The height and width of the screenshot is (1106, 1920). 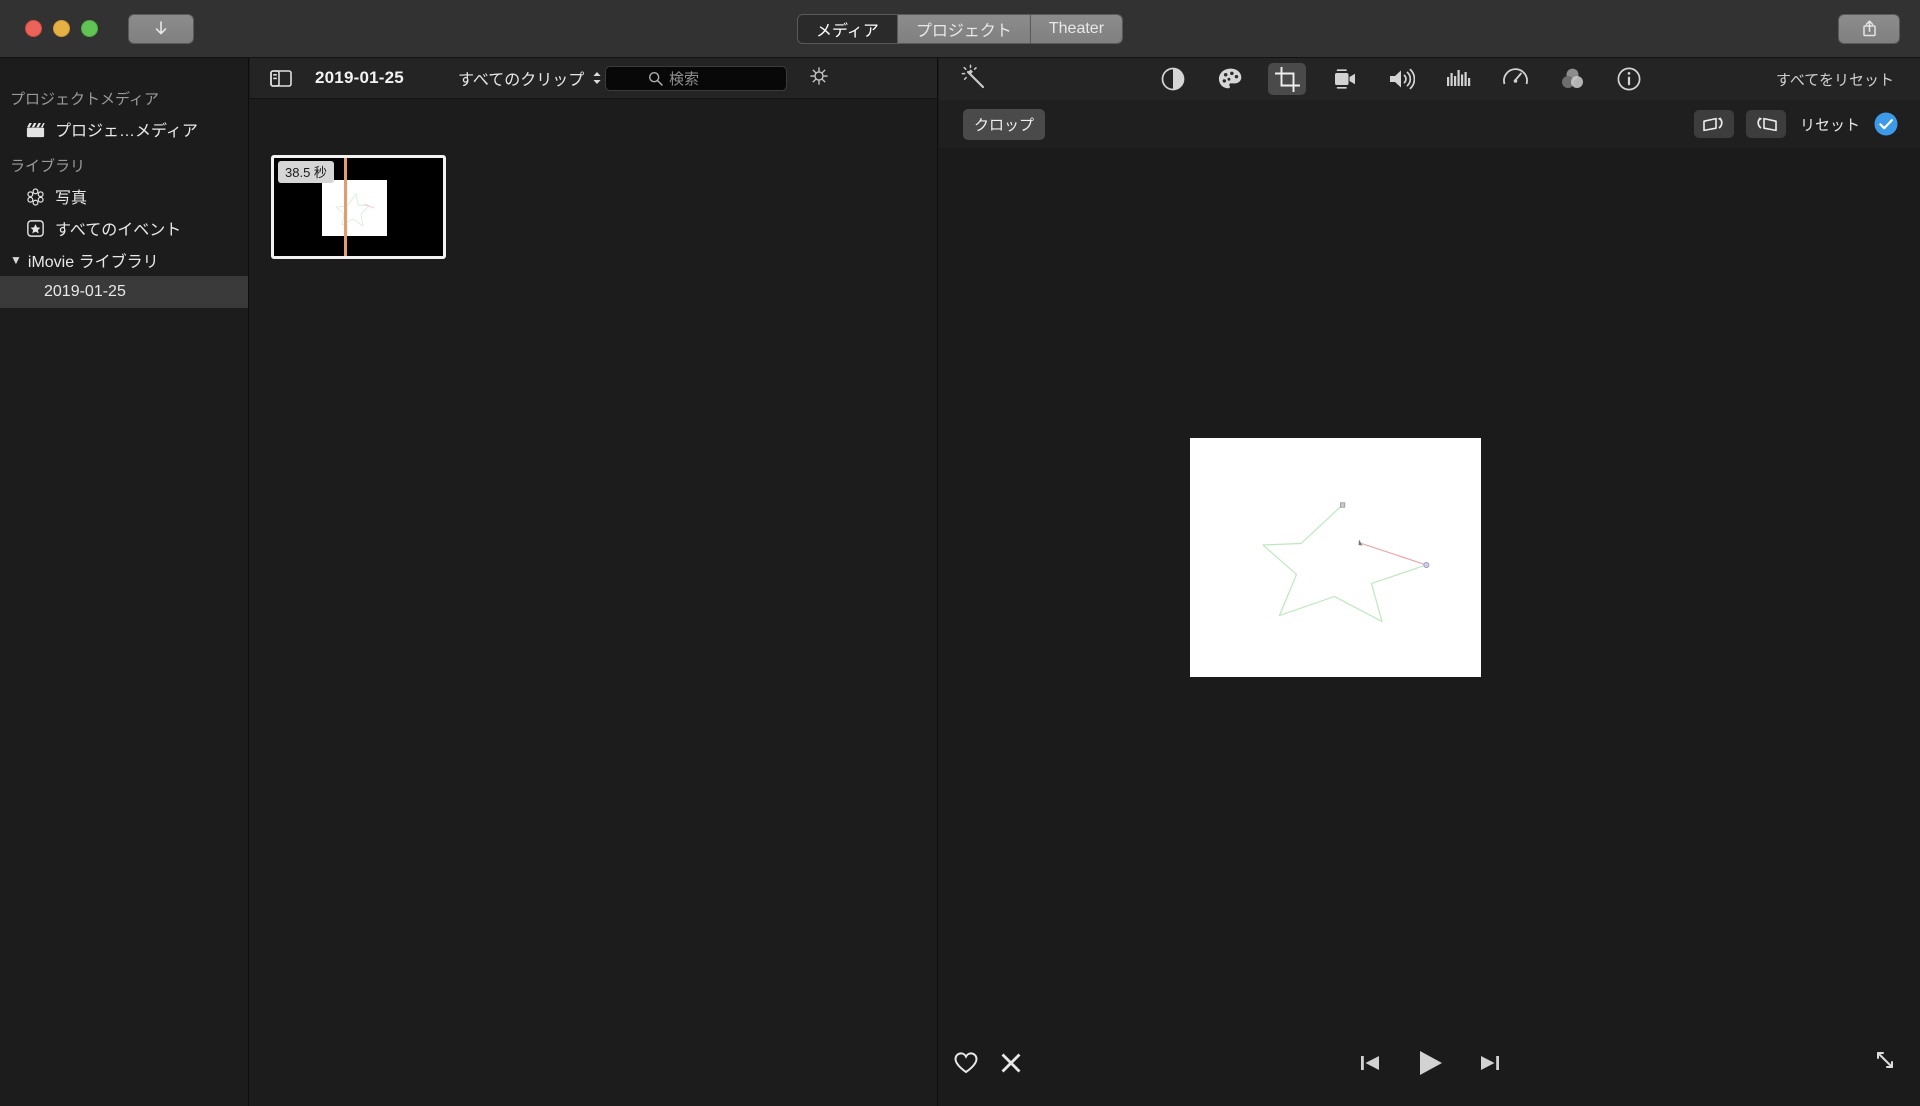 What do you see at coordinates (1830, 124) in the screenshot?
I see `crop-reset-button: リセット` at bounding box center [1830, 124].